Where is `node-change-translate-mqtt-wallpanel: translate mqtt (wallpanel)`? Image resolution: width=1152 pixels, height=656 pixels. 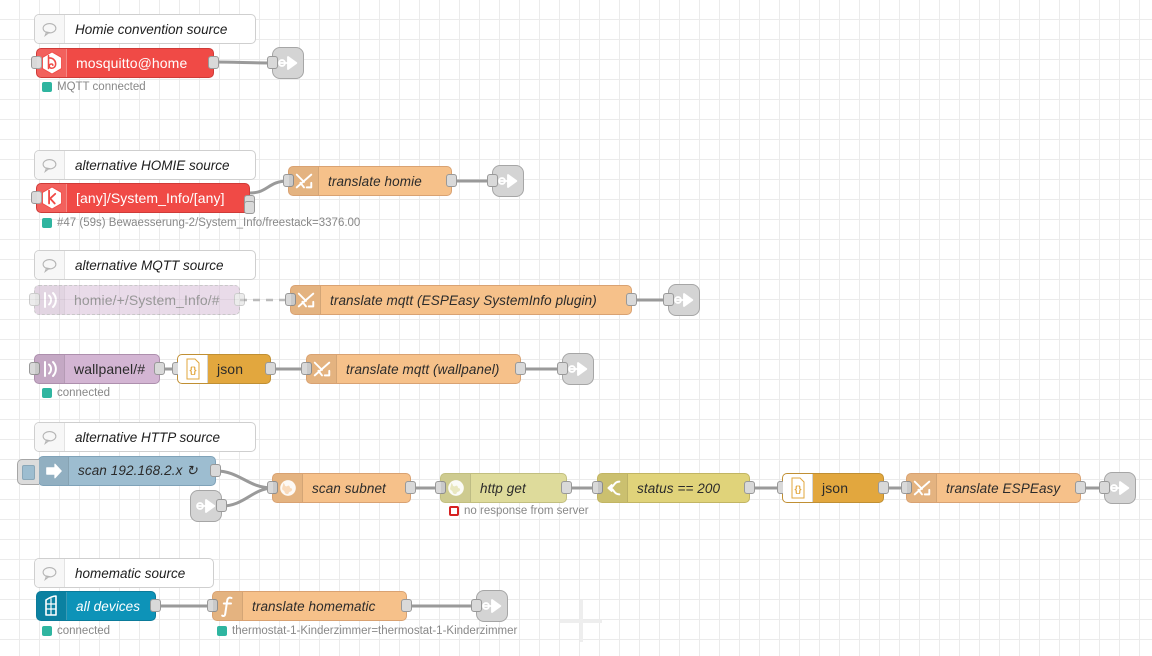 node-change-translate-mqtt-wallpanel: translate mqtt (wallpanel) is located at coordinates (413, 369).